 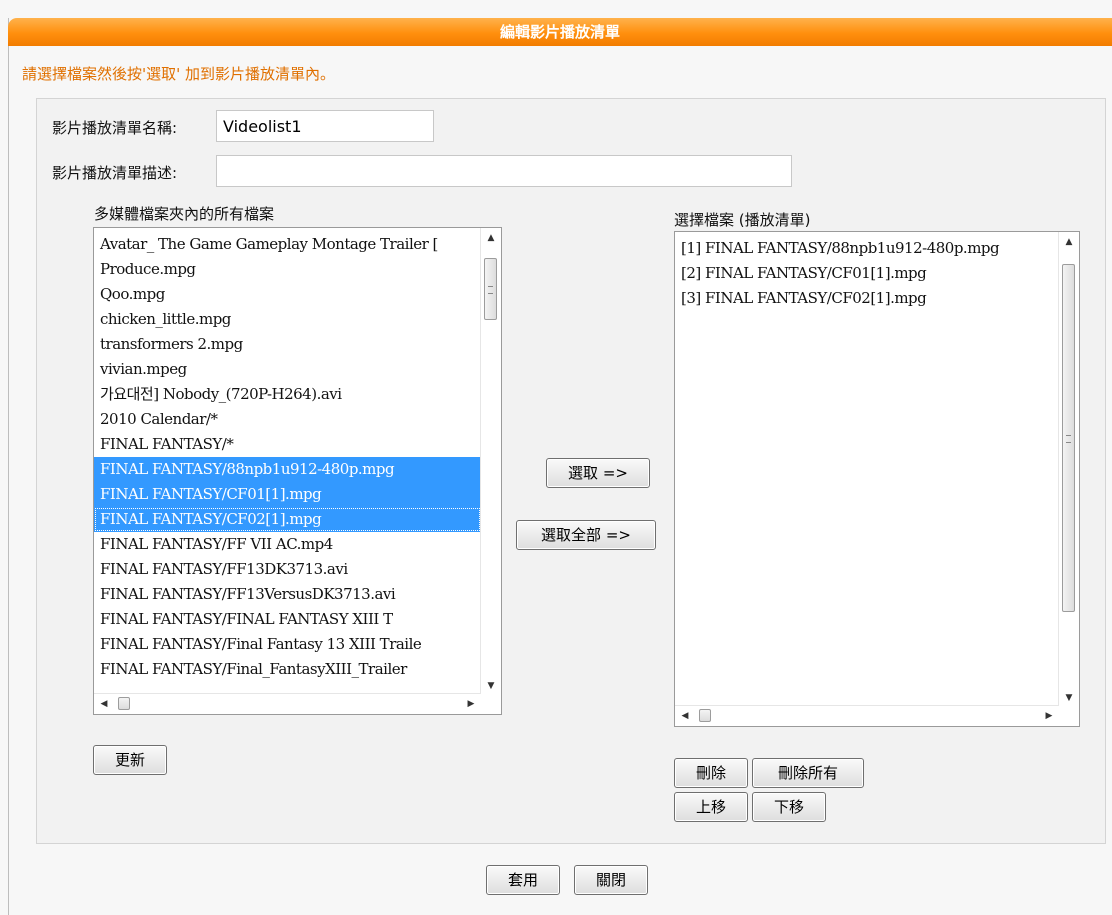 I want to click on list-item: FINAL FANTASY/FINAL FANTASY XIII T, so click(x=287, y=619).